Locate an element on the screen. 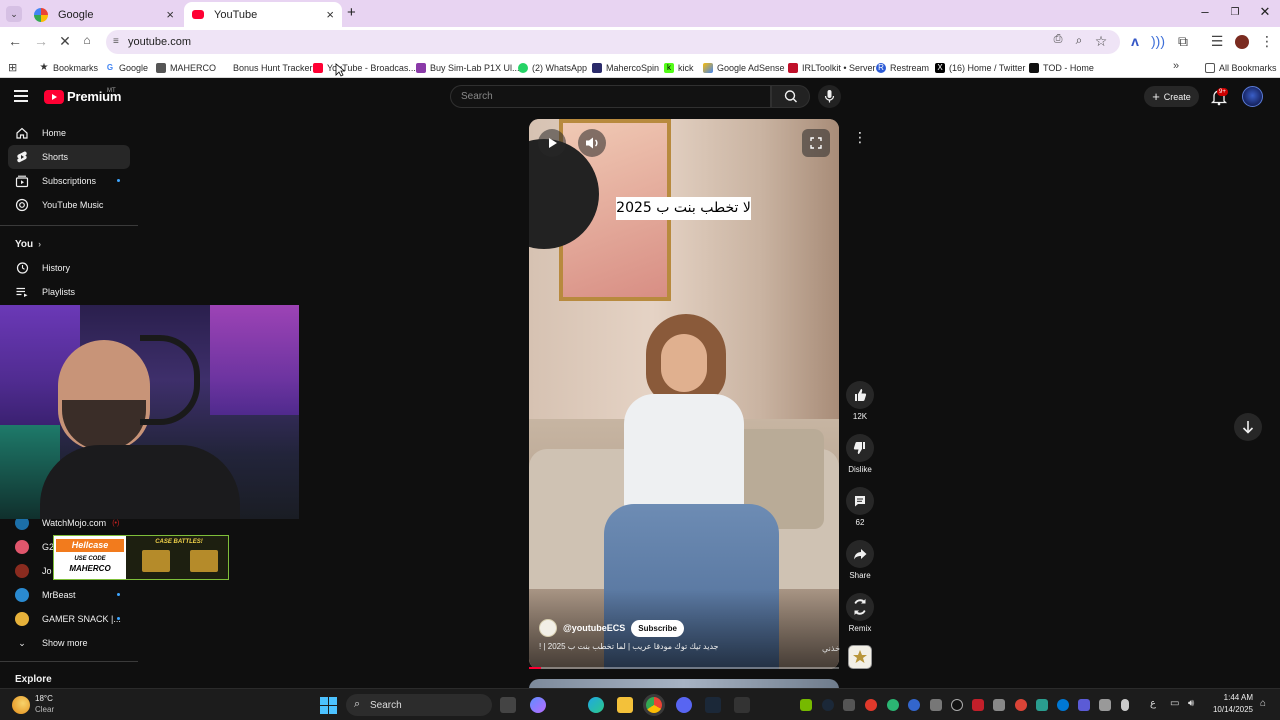  all-bookmarks: All Bookmarks is located at coordinates (1241, 68).